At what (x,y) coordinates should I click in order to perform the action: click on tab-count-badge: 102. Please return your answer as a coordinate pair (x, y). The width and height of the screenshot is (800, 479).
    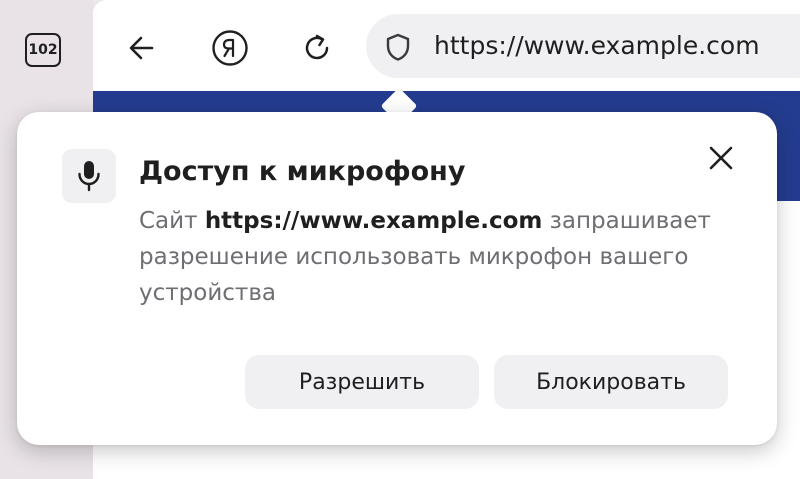
    Looking at the image, I should click on (43, 50).